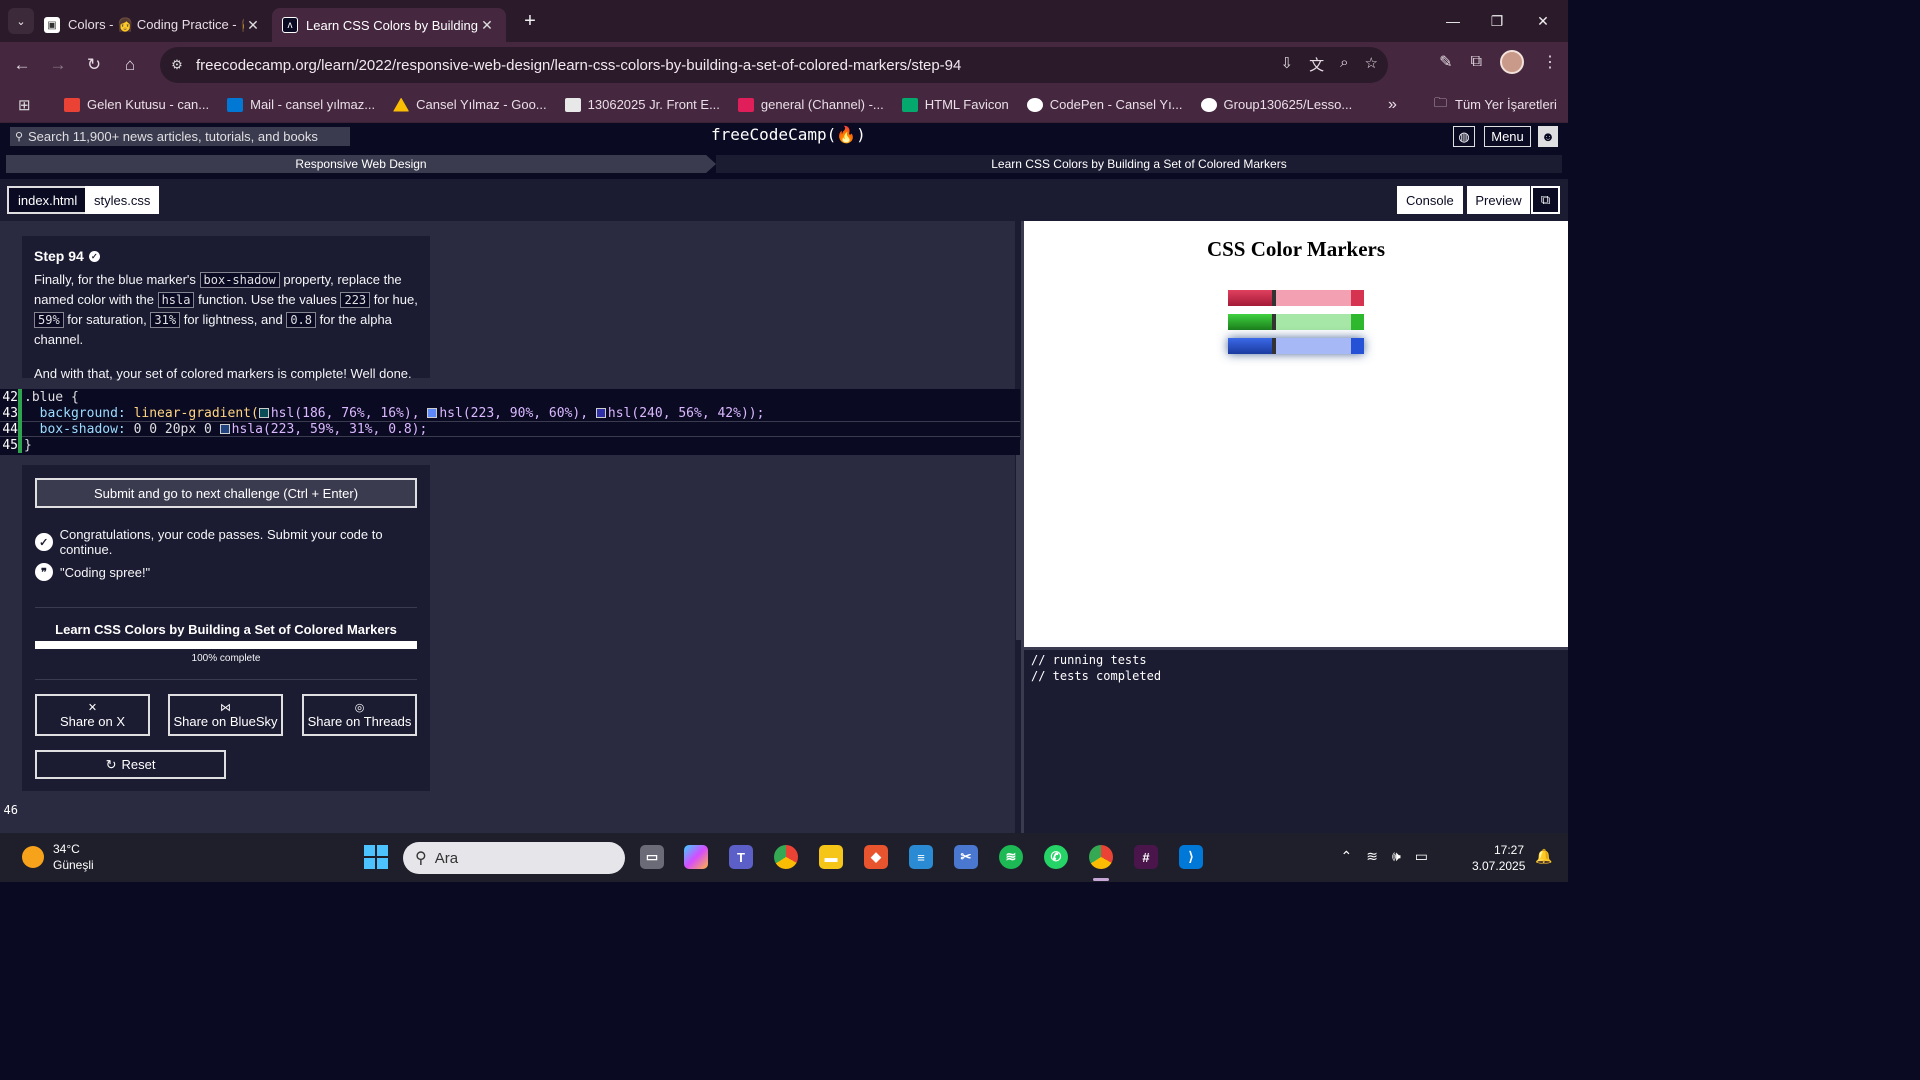  I want to click on weather-widget: 34°C Güneşli, so click(58, 857).